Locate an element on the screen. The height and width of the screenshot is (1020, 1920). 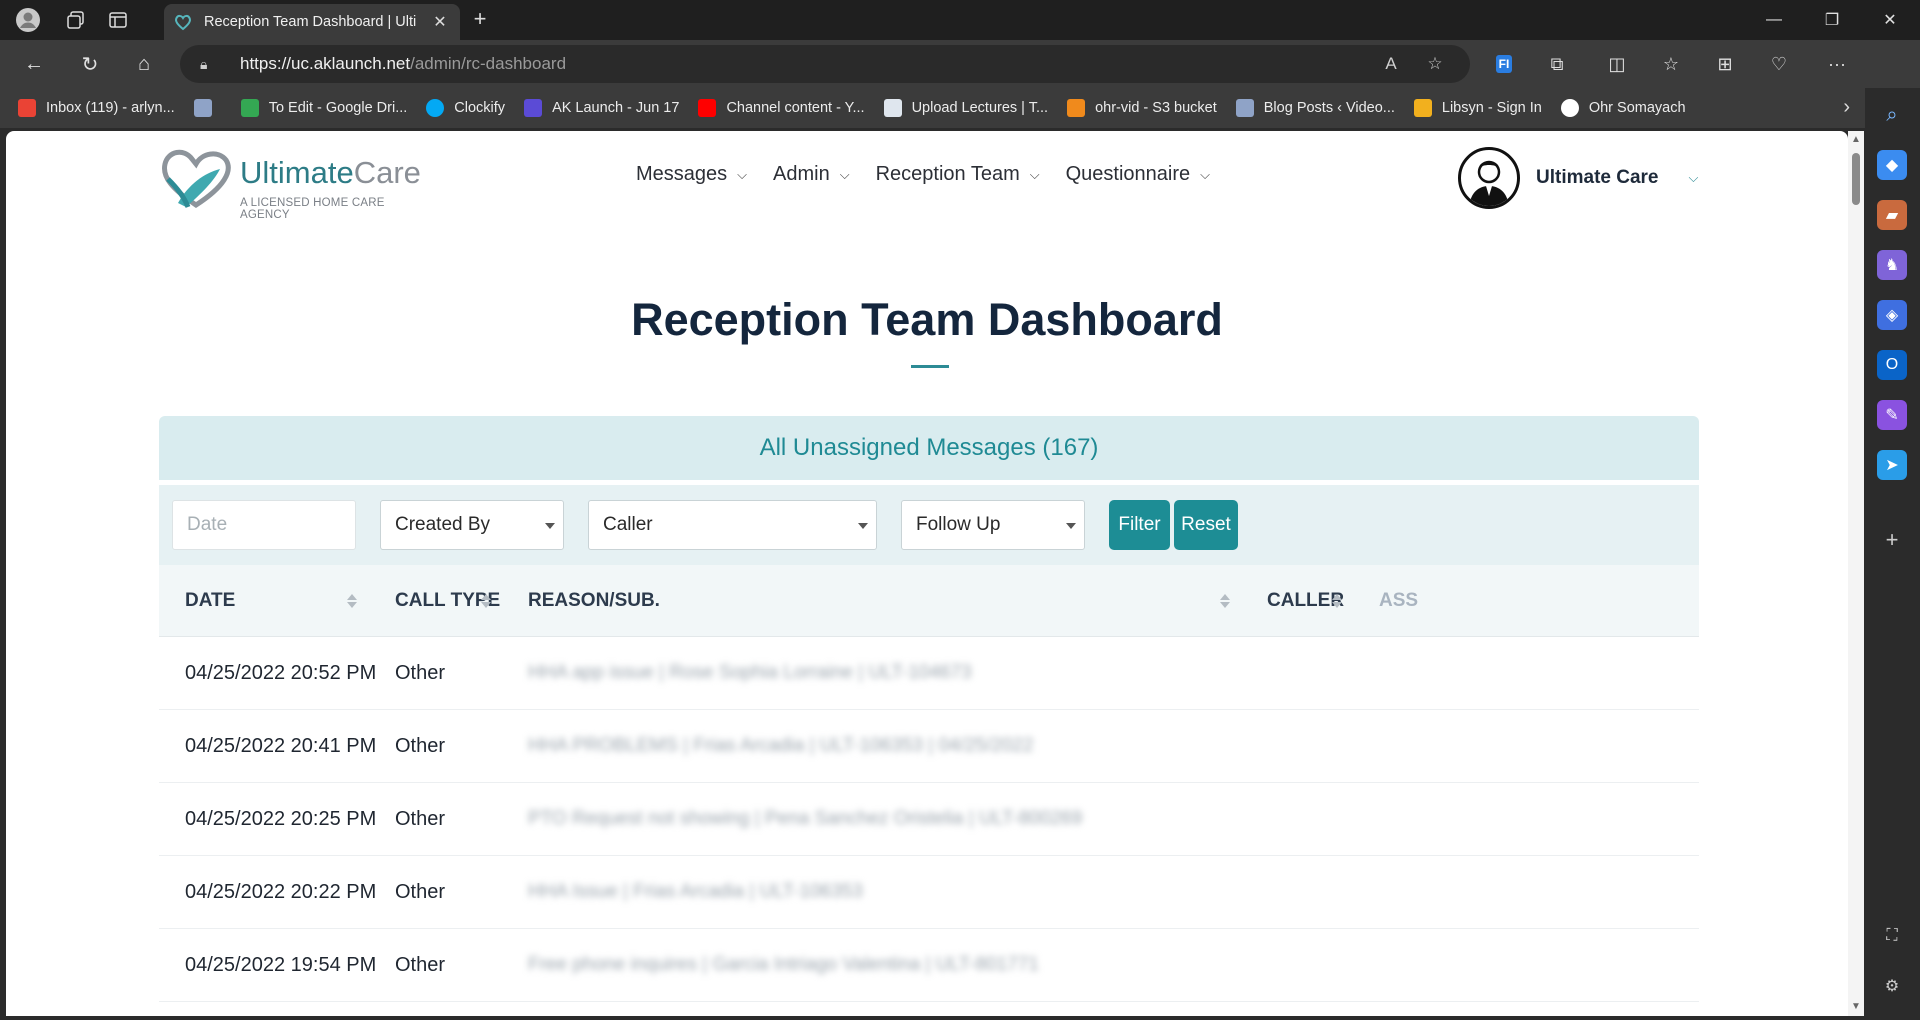
reset-button: Reset is located at coordinates (1206, 525).